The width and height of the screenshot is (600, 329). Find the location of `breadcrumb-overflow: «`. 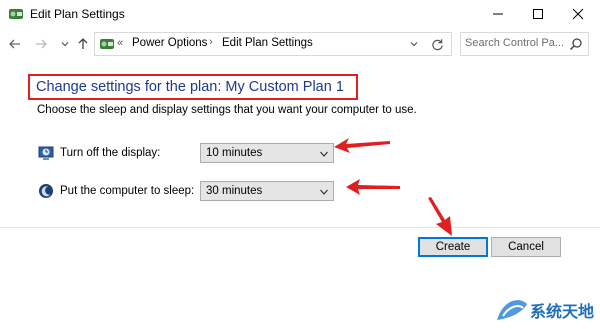

breadcrumb-overflow: « is located at coordinates (120, 43).